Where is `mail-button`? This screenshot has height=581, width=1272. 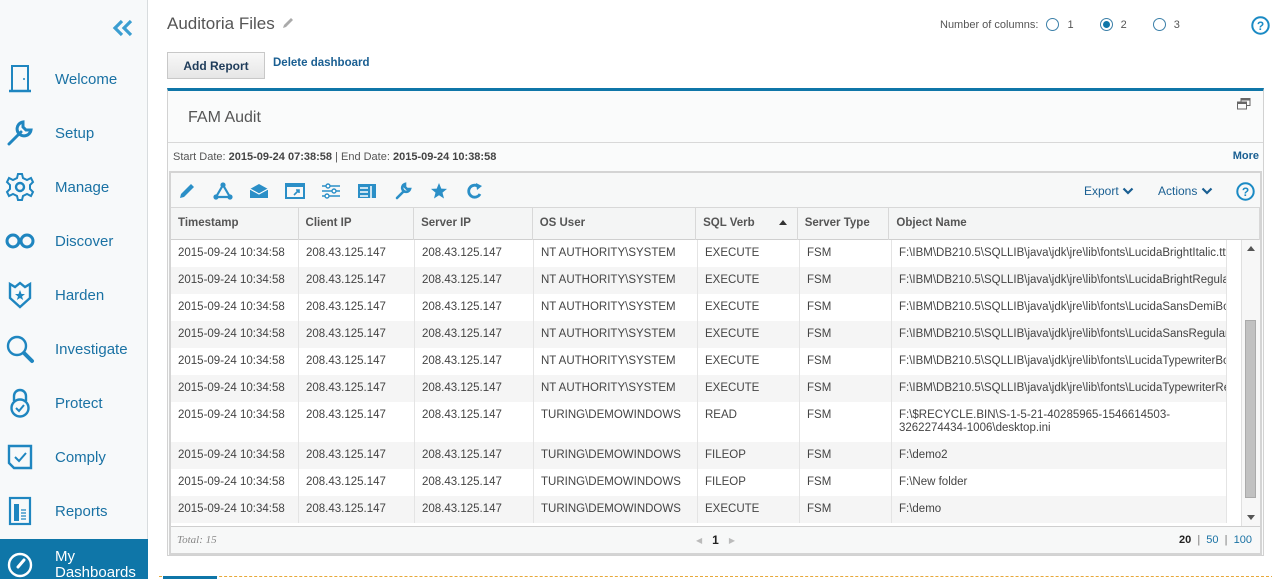
mail-button is located at coordinates (259, 191).